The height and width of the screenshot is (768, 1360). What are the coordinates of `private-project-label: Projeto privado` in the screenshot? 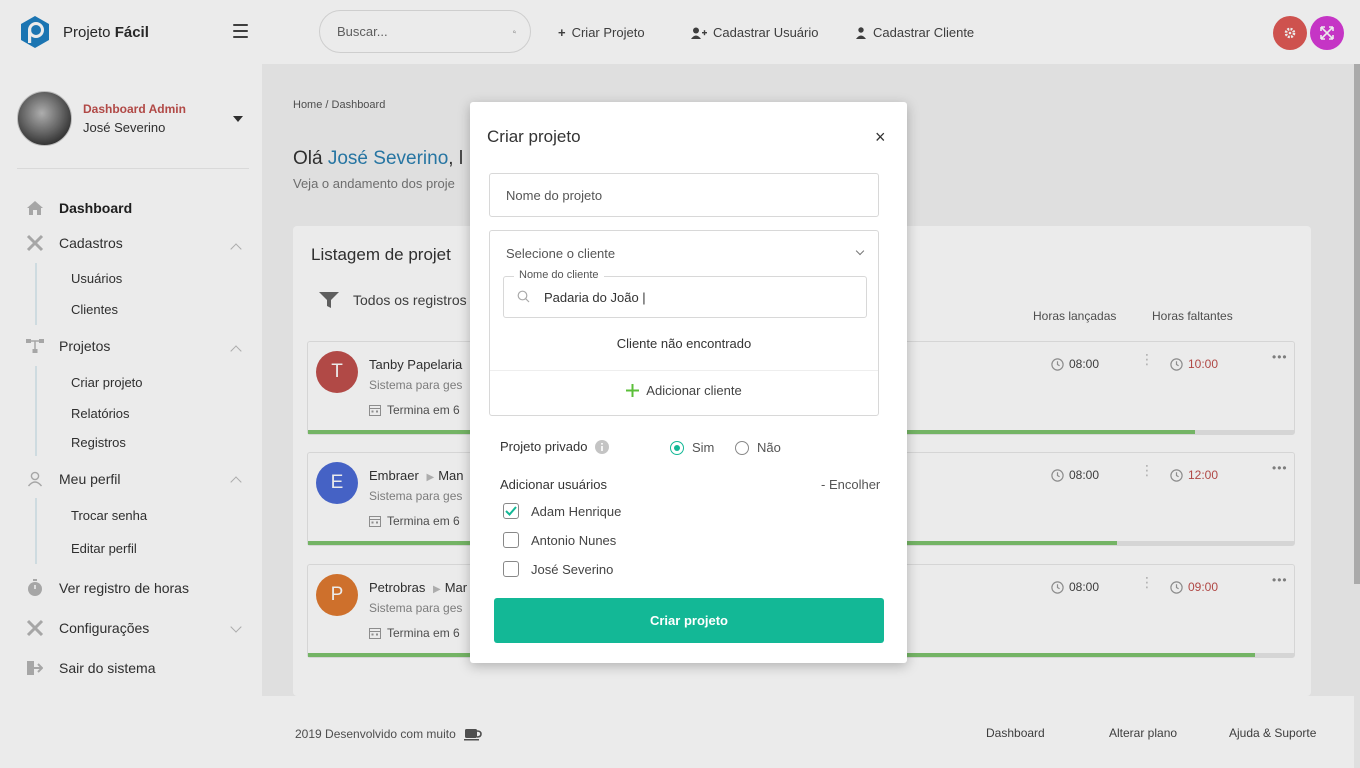 It's located at (555, 446).